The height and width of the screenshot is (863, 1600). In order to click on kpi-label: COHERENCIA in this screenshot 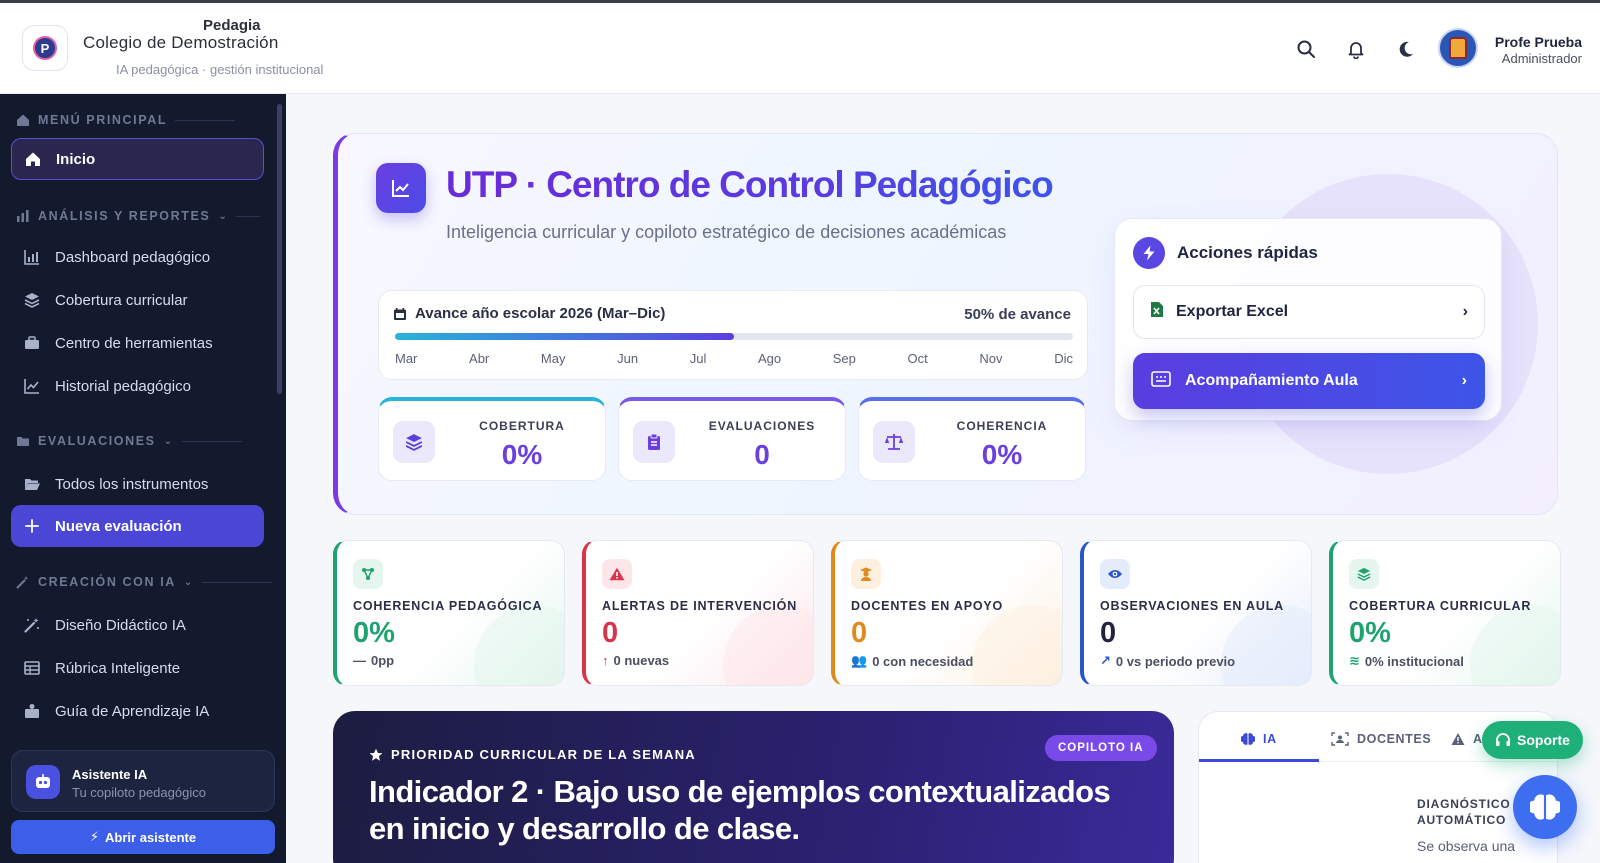, I will do `click(1002, 426)`.